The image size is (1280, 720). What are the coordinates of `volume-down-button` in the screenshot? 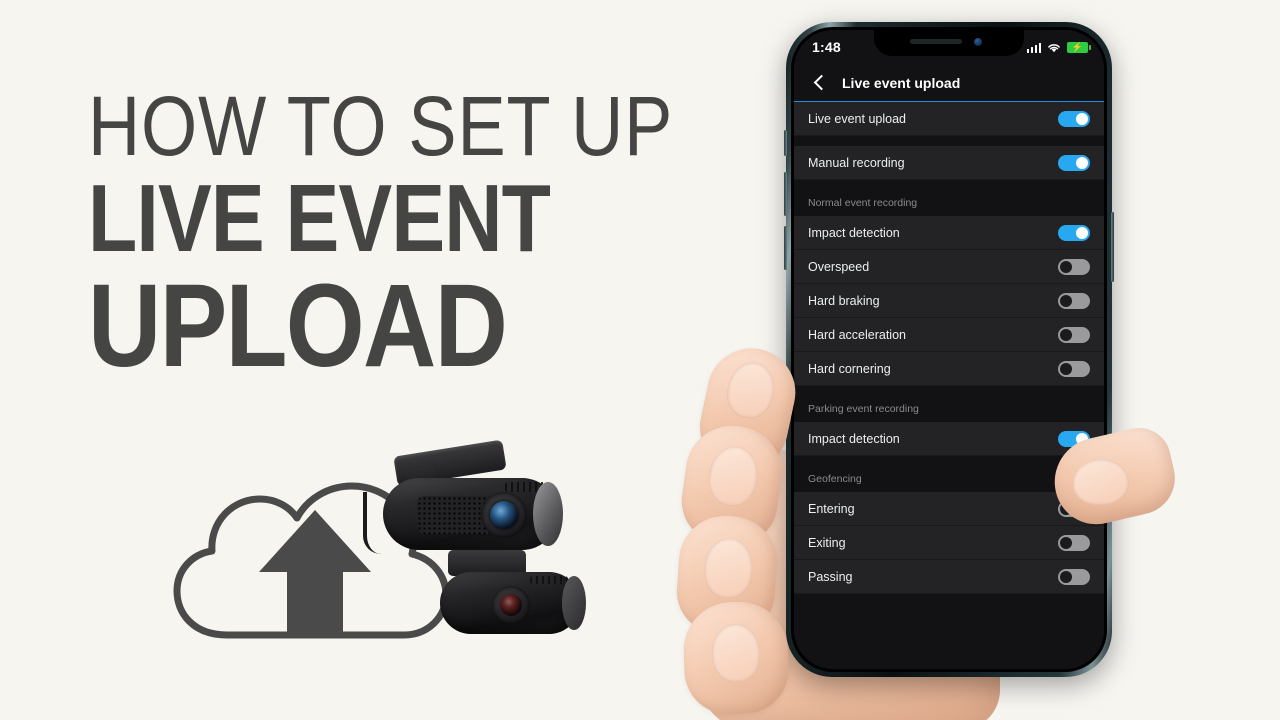 It's located at (785, 248).